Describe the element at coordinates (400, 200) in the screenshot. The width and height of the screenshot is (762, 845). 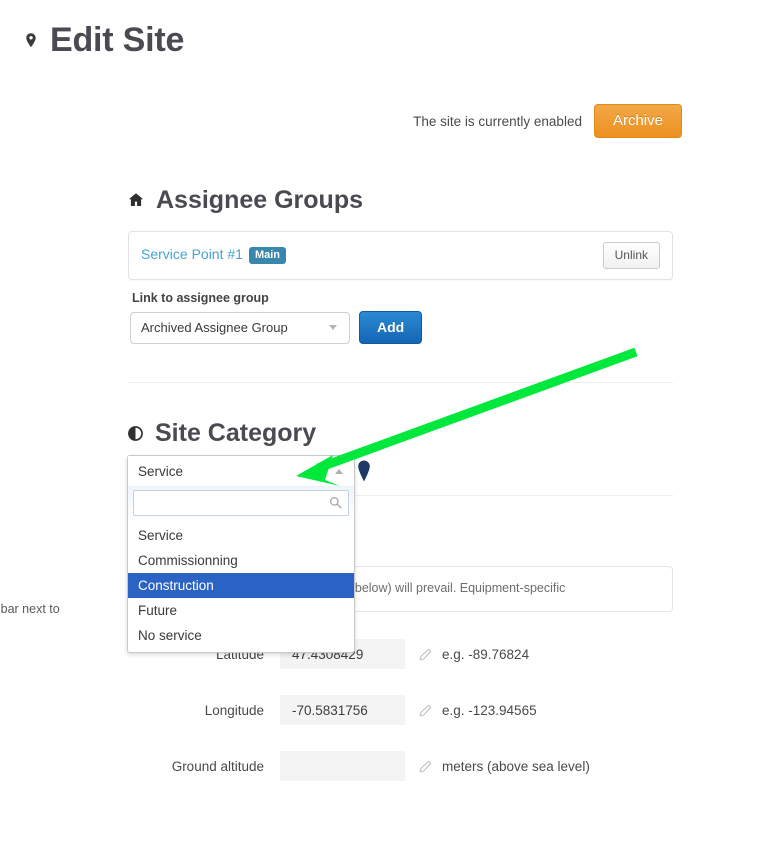
I see `assignee-groups-heading: Assignee Groups` at that location.